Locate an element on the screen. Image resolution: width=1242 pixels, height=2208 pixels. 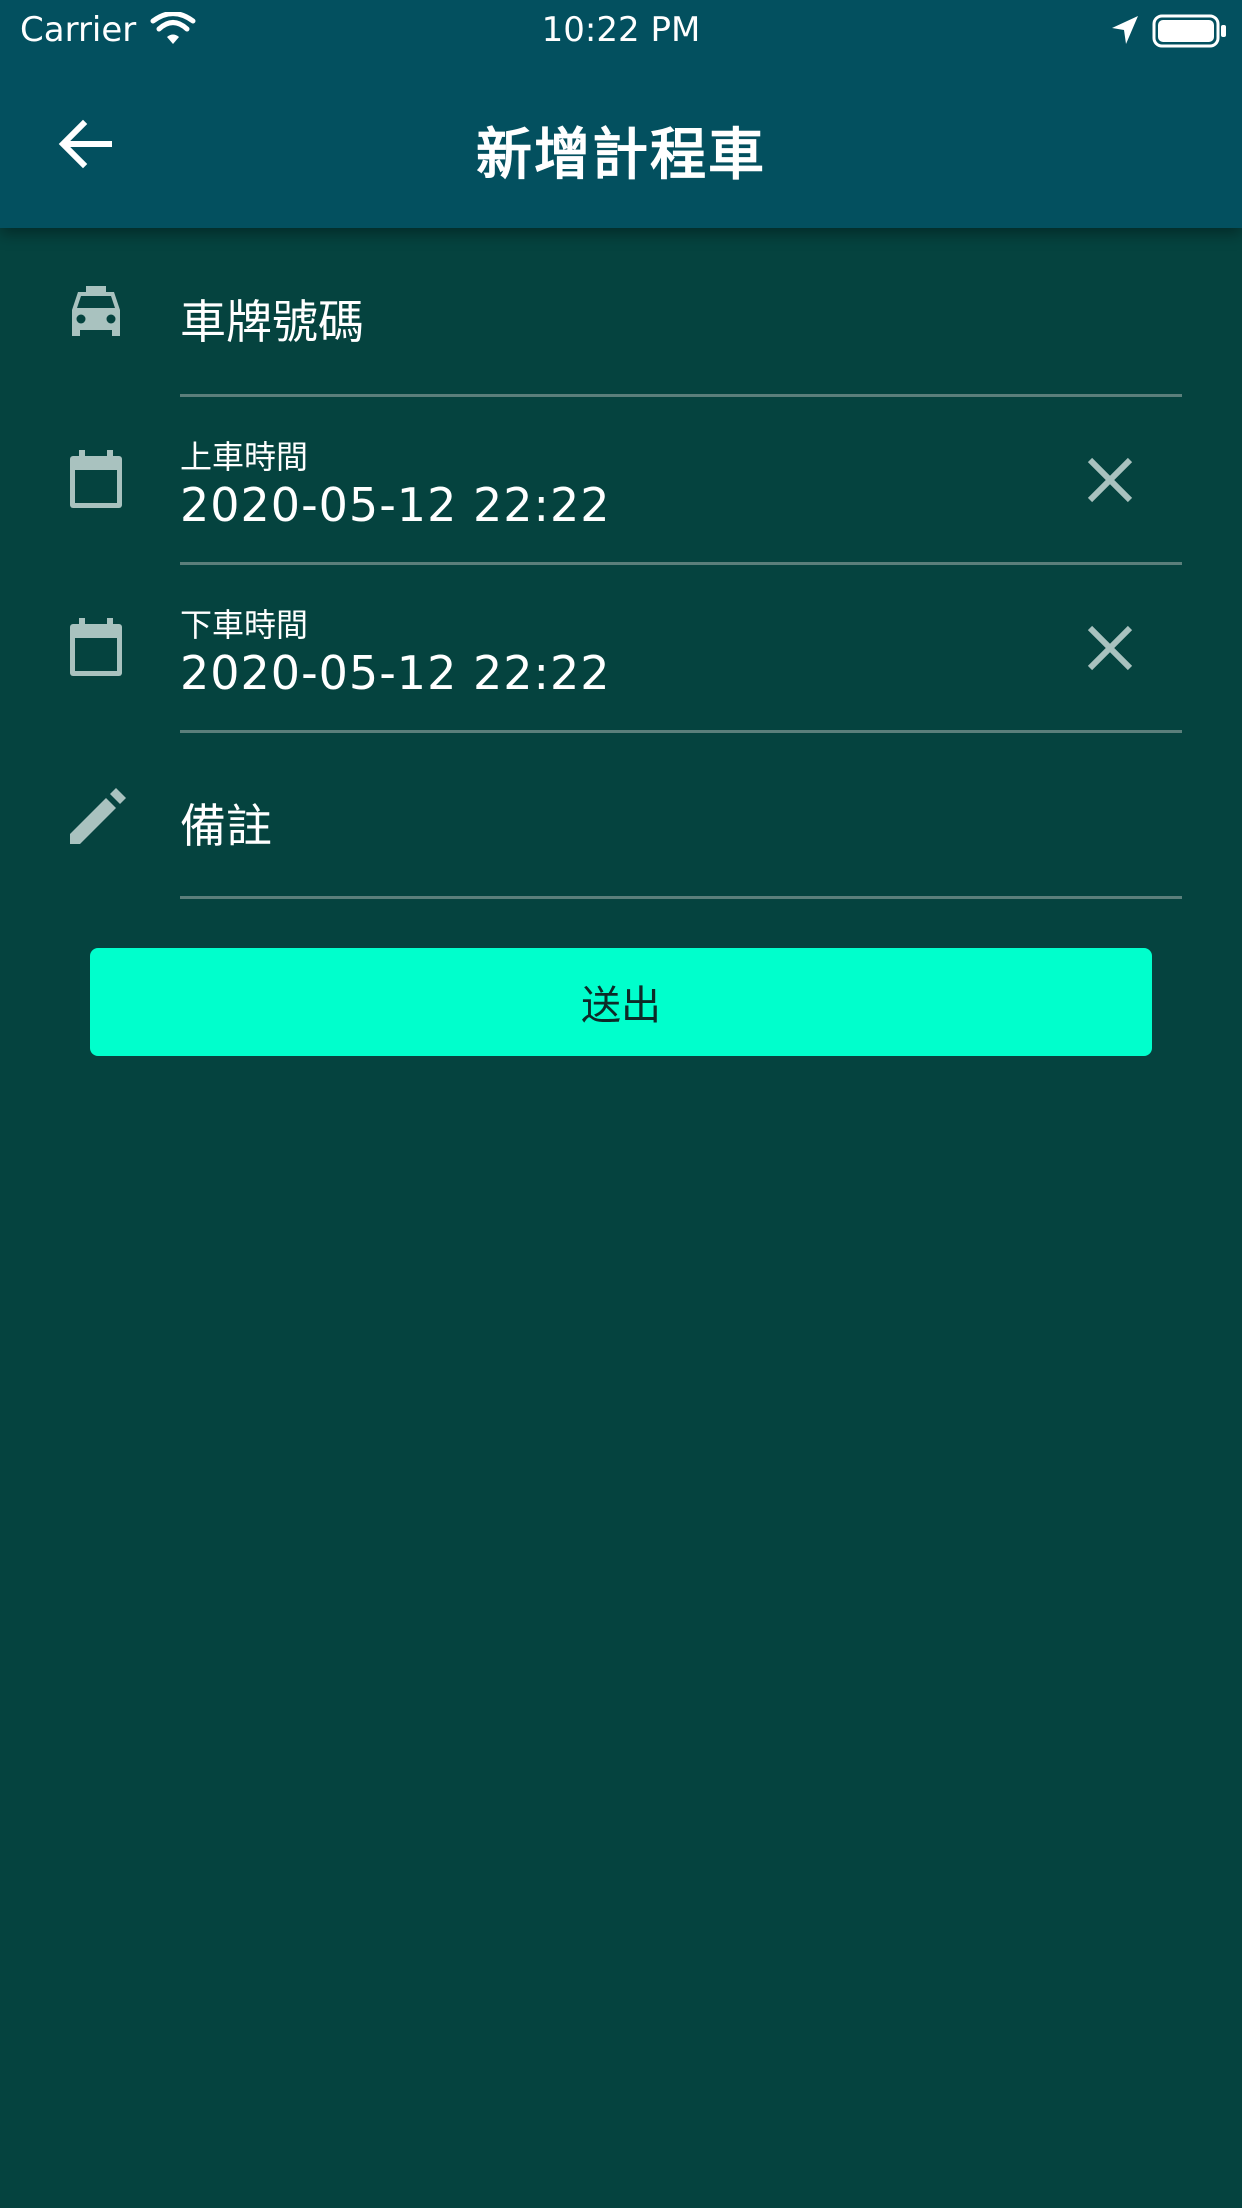
dropoff-time-value: 2020-05-12 22:22 is located at coordinates (395, 673).